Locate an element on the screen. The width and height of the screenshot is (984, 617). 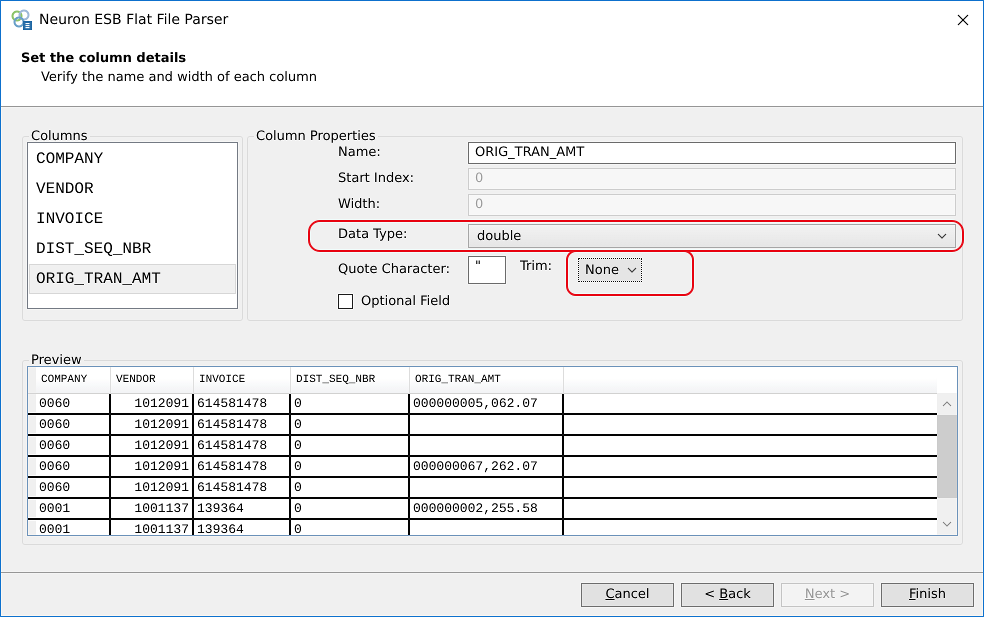
scroll-up-icon is located at coordinates (947, 404).